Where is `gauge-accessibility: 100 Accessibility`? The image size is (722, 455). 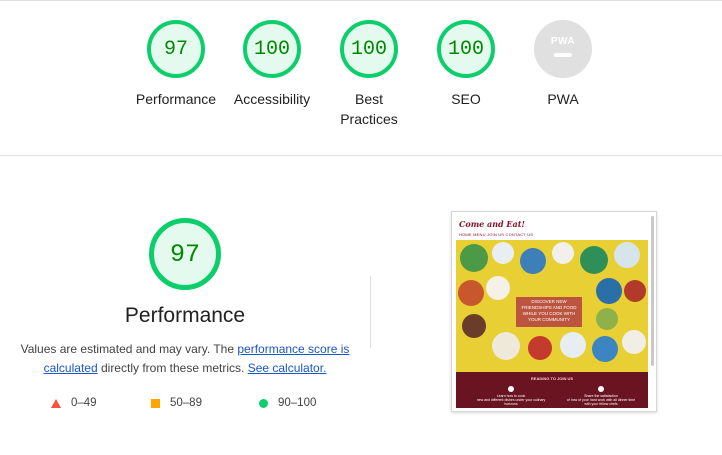
gauge-accessibility: 100 Accessibility is located at coordinates (272, 64).